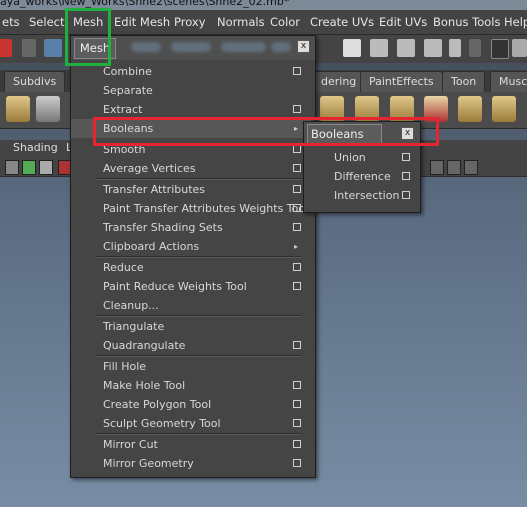  I want to click on menu-item-sculpt-geometry-tool: Sculpt Geometry Tool, so click(191, 423).